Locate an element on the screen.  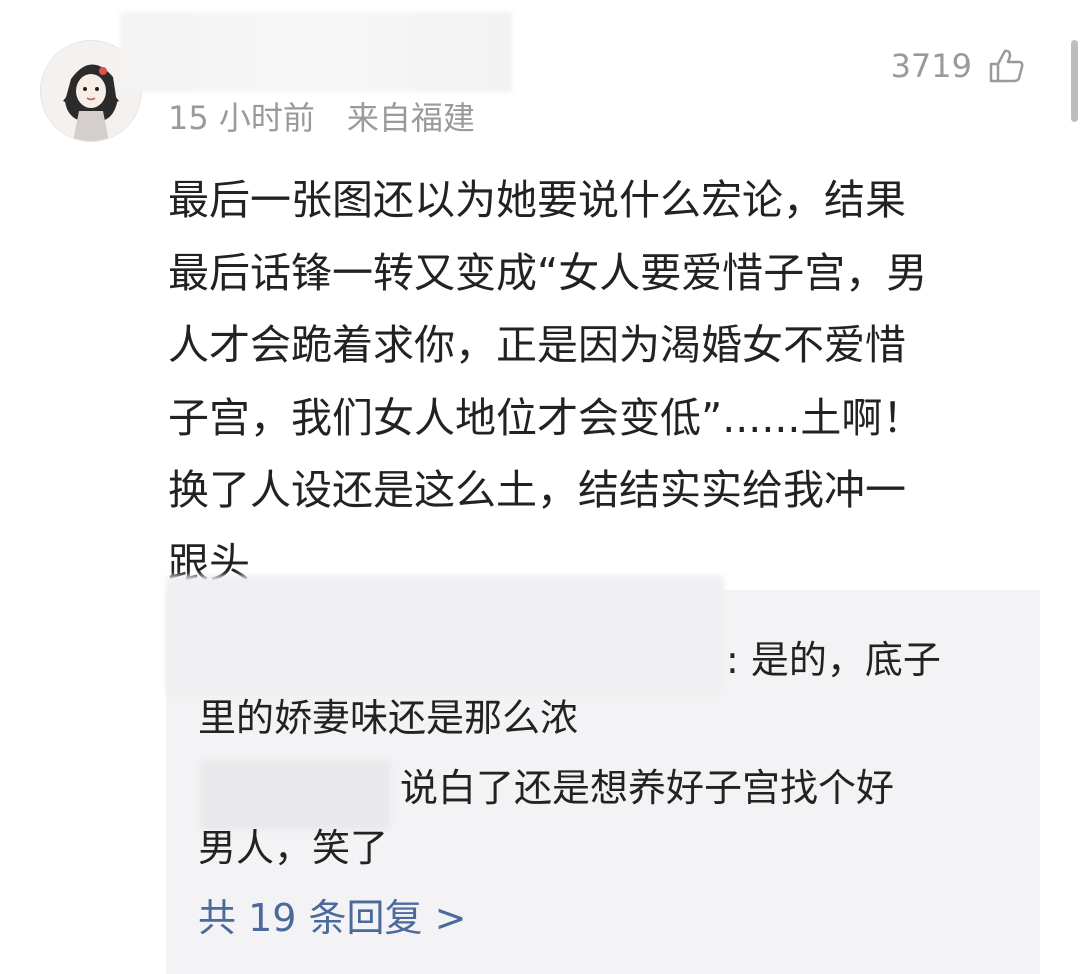
time-ago: 15 小时前 is located at coordinates (241, 118).